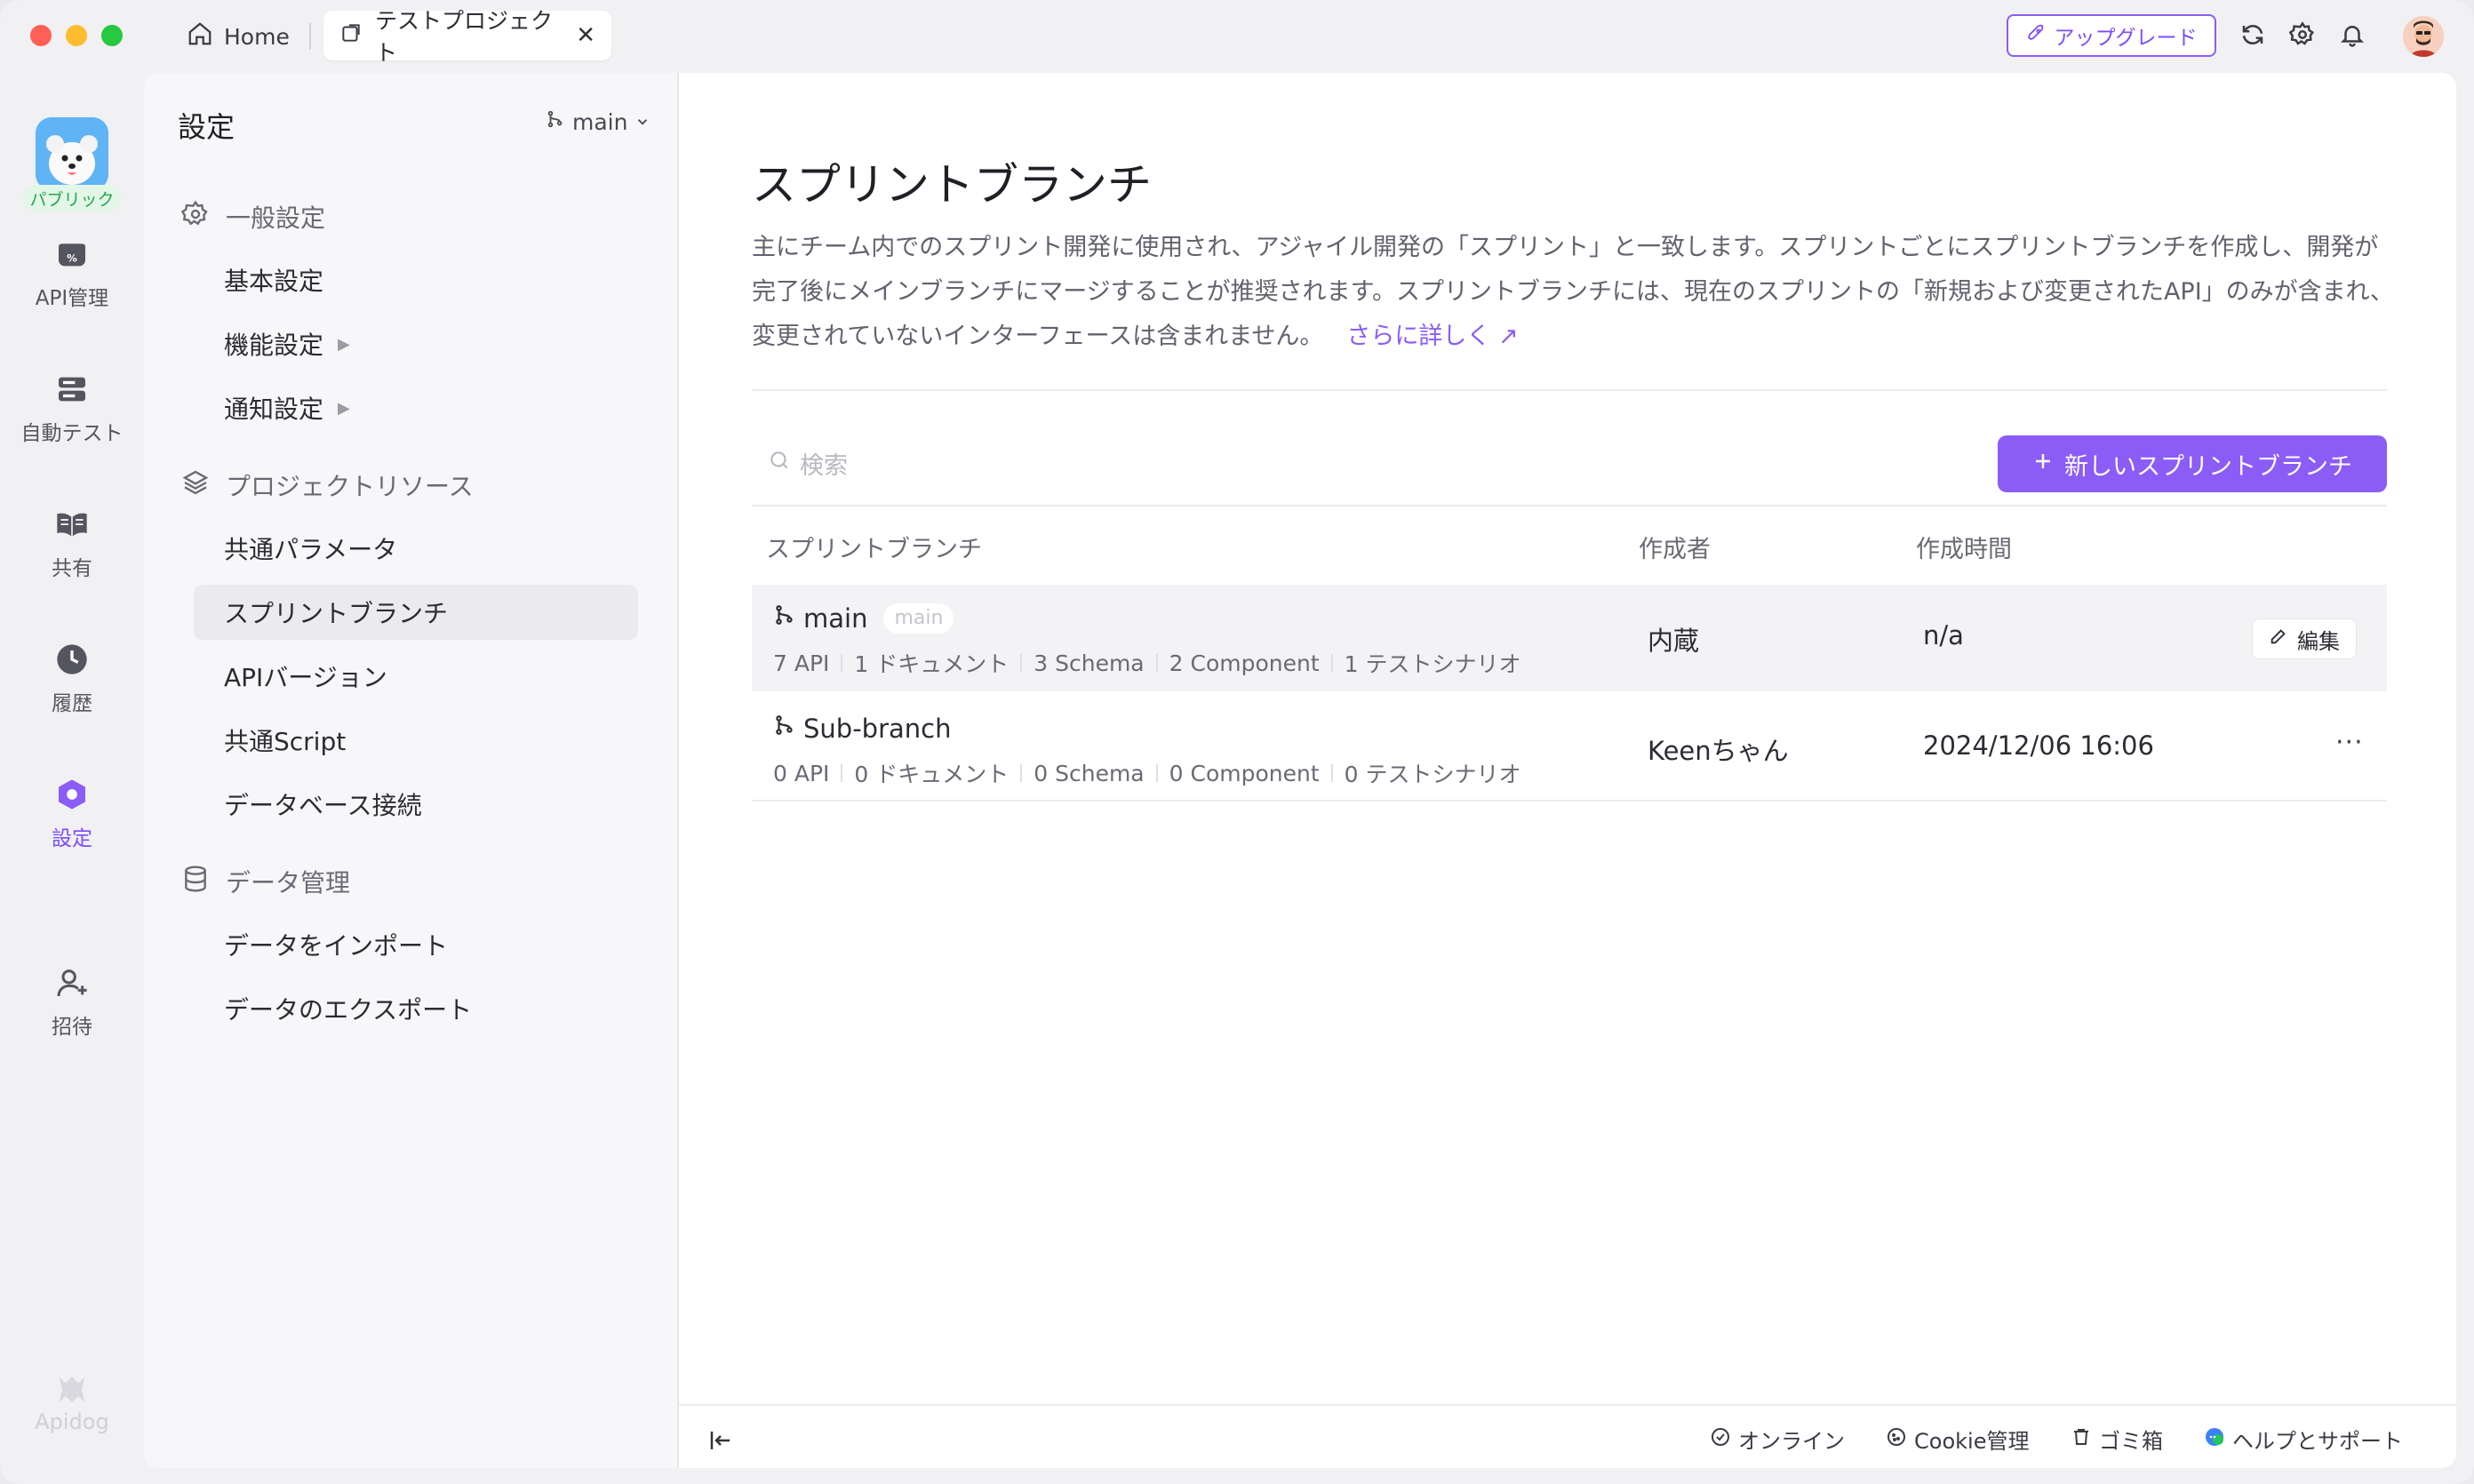  What do you see at coordinates (336, 946) in the screenshot?
I see `nav-label: データをインポート` at bounding box center [336, 946].